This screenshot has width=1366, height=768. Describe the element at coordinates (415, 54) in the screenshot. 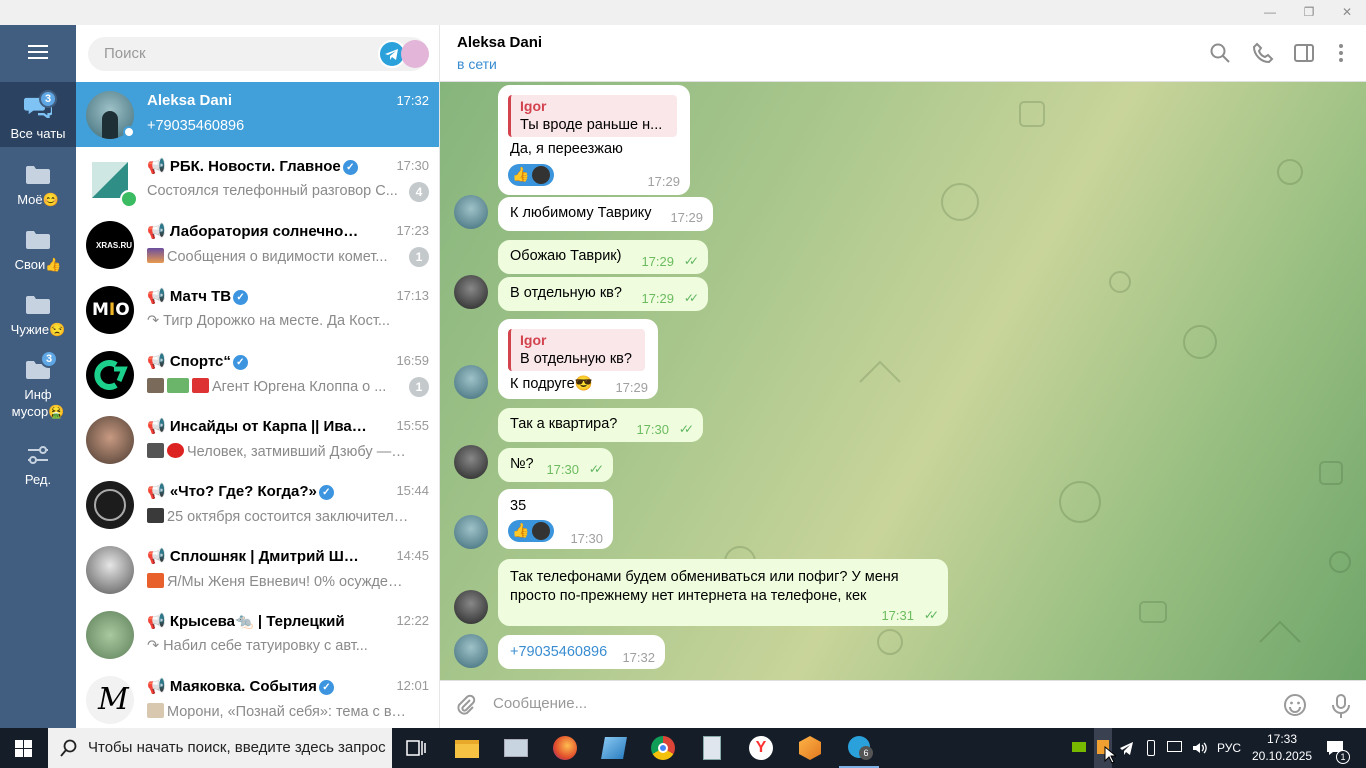

I see `bot-icon` at that location.